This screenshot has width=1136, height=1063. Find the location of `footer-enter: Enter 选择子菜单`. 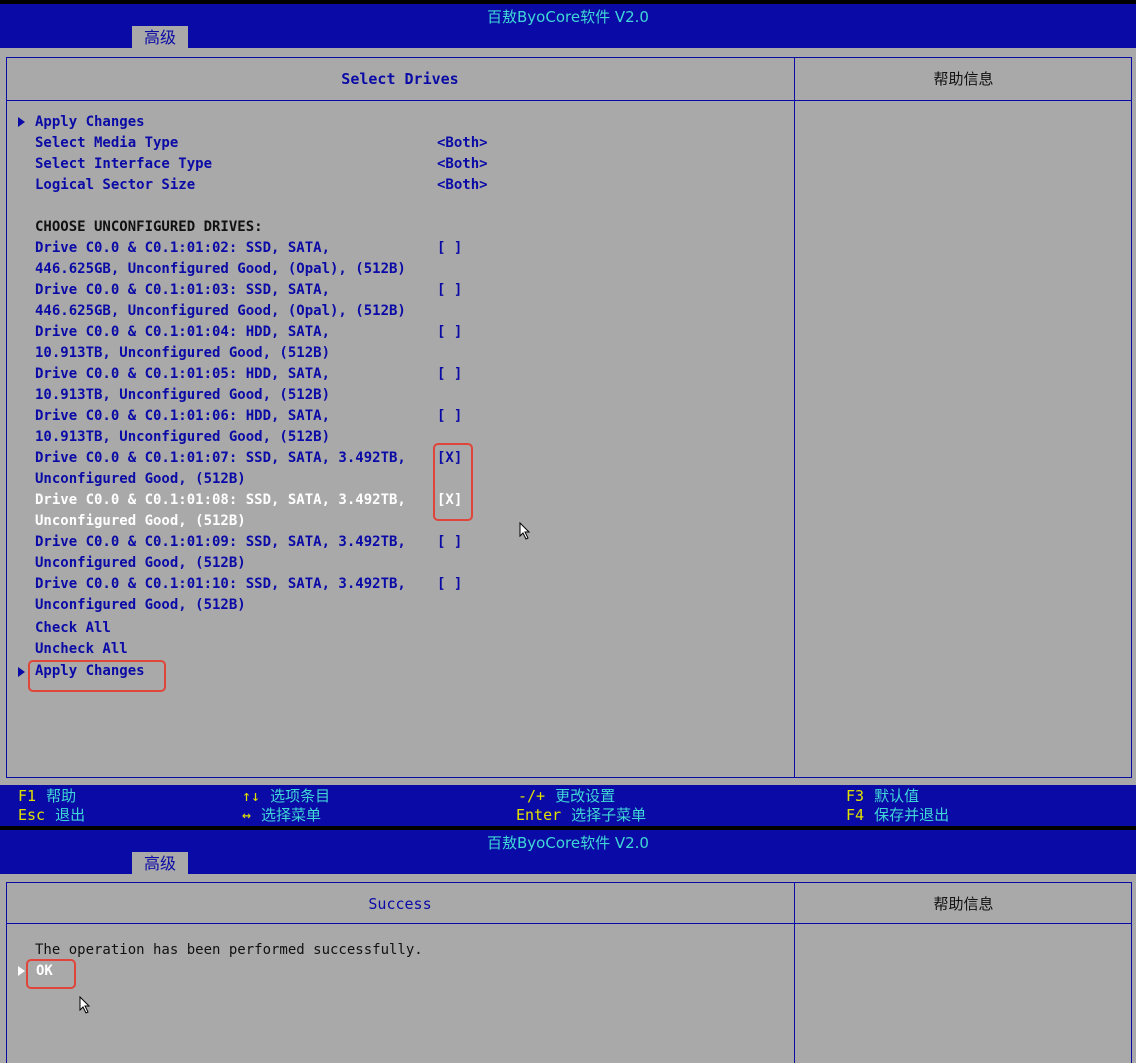

footer-enter: Enter 选择子菜单 is located at coordinates (581, 815).